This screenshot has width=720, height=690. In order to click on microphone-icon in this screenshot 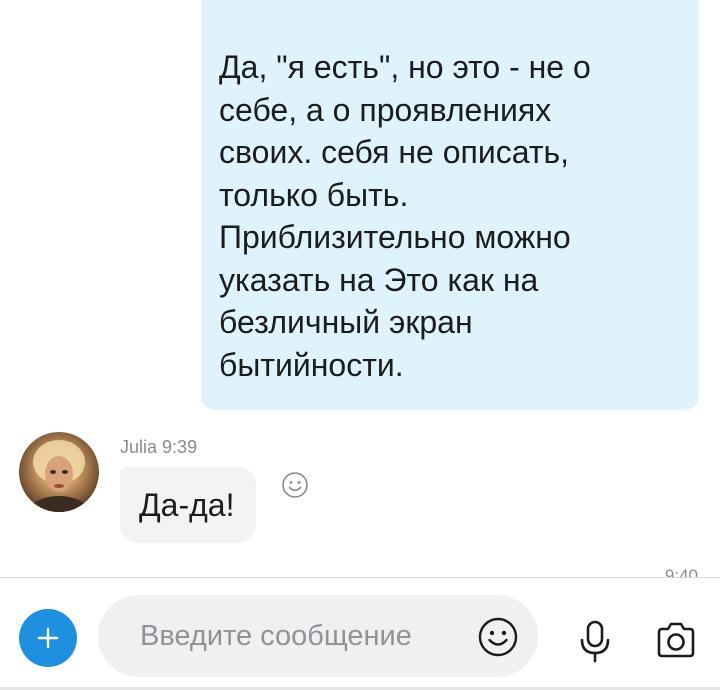, I will do `click(595, 641)`.